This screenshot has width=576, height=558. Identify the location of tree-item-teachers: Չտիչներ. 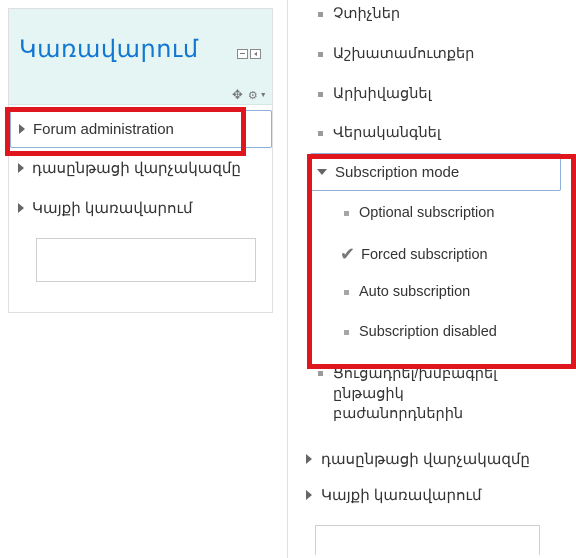
(359, 14).